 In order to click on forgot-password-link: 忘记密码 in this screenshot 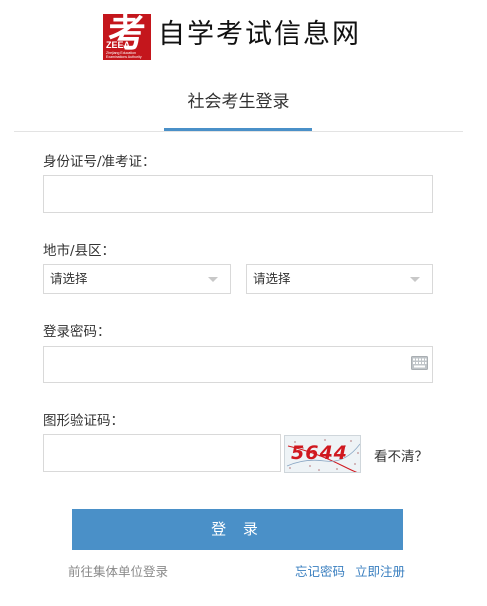, I will do `click(320, 570)`.